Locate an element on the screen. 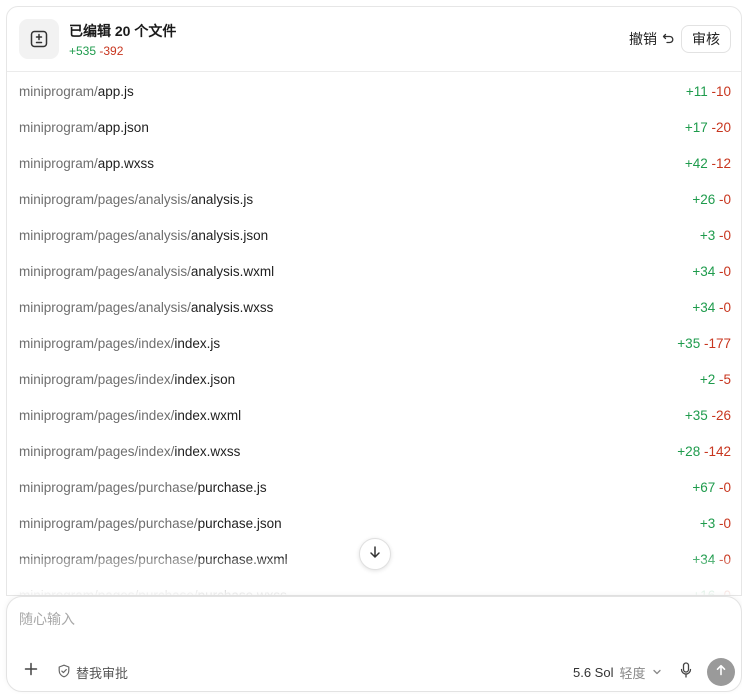 The image size is (742, 694). file-path: miniprogram/pages/index/index.json is located at coordinates (127, 379).